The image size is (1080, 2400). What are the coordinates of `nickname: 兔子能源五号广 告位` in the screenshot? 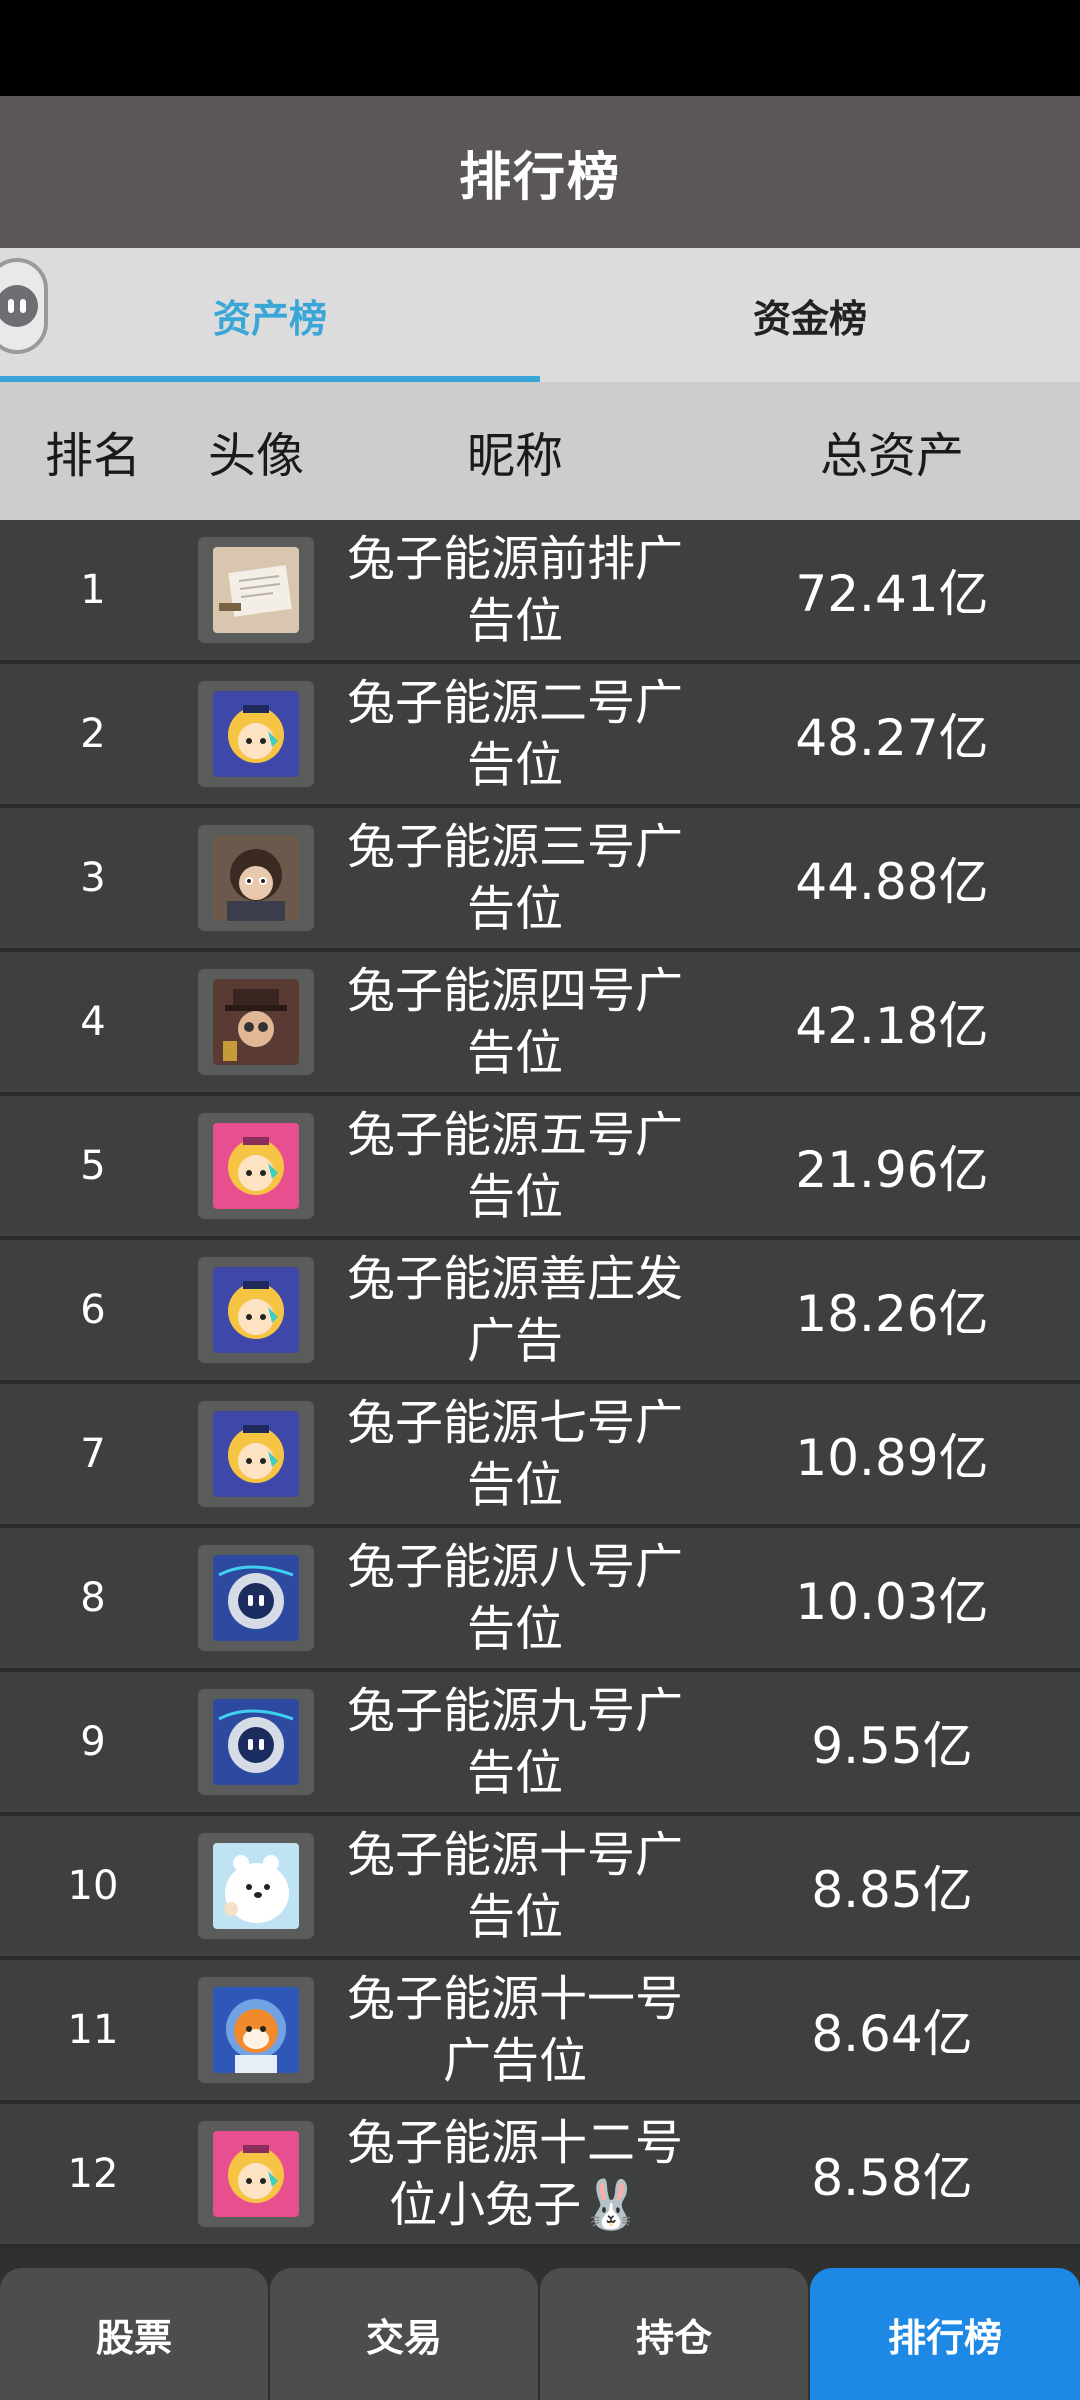 It's located at (515, 1166).